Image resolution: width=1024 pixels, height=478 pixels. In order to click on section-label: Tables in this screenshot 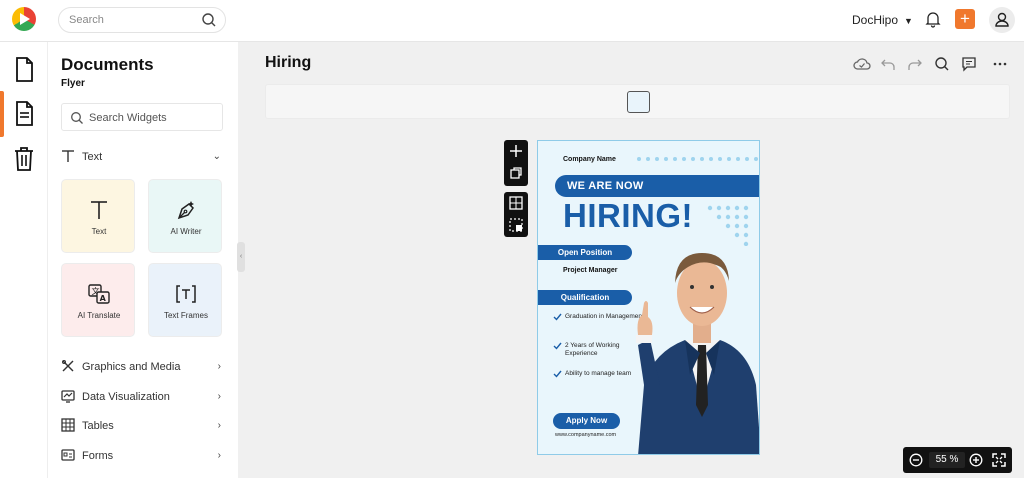, I will do `click(98, 426)`.